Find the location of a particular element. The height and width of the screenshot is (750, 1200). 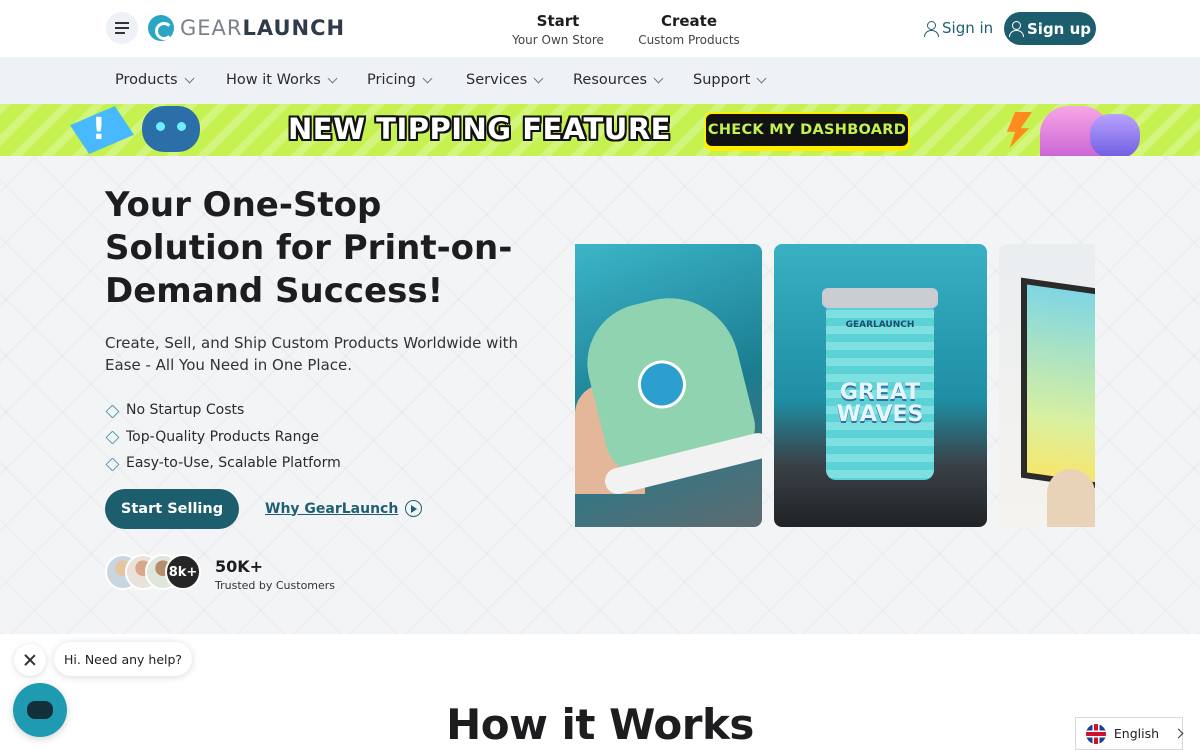

exclamation-burst-icon is located at coordinates (102, 130).